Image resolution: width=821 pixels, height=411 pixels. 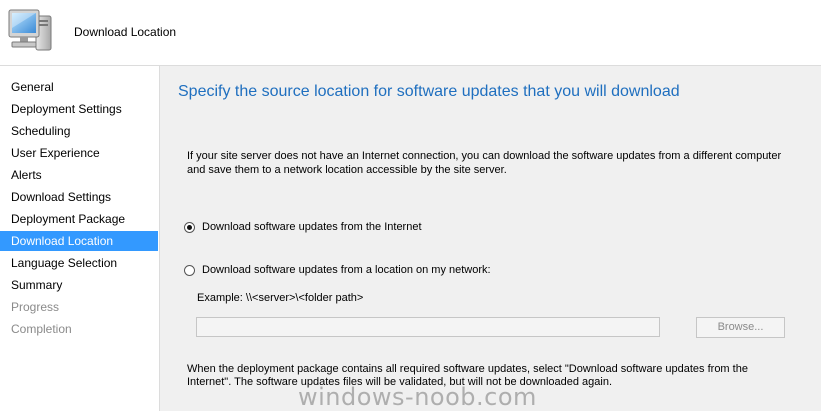 I want to click on watermark-text: windows-noob.com, so click(x=417, y=397).